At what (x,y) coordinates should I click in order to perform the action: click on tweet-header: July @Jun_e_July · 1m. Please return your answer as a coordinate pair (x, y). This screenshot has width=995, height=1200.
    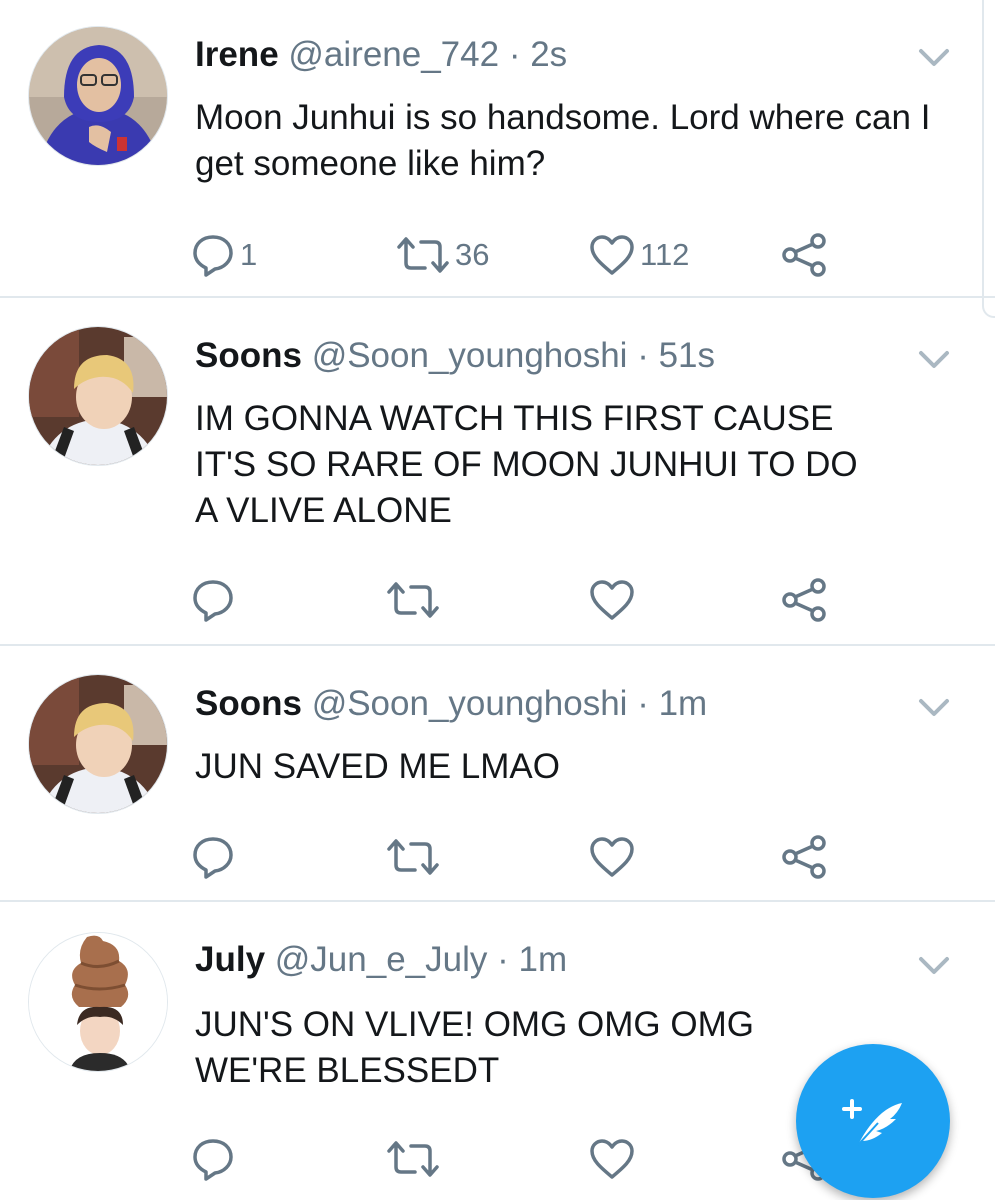
    Looking at the image, I should click on (381, 960).